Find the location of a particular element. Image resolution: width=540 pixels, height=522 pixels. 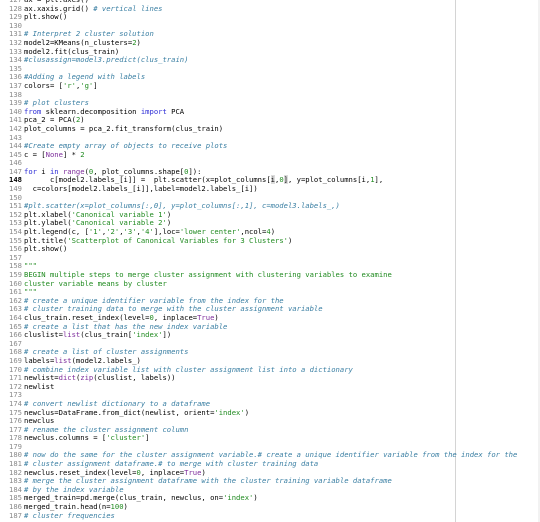

code-line: 129 plt.show() is located at coordinates (270, 17).